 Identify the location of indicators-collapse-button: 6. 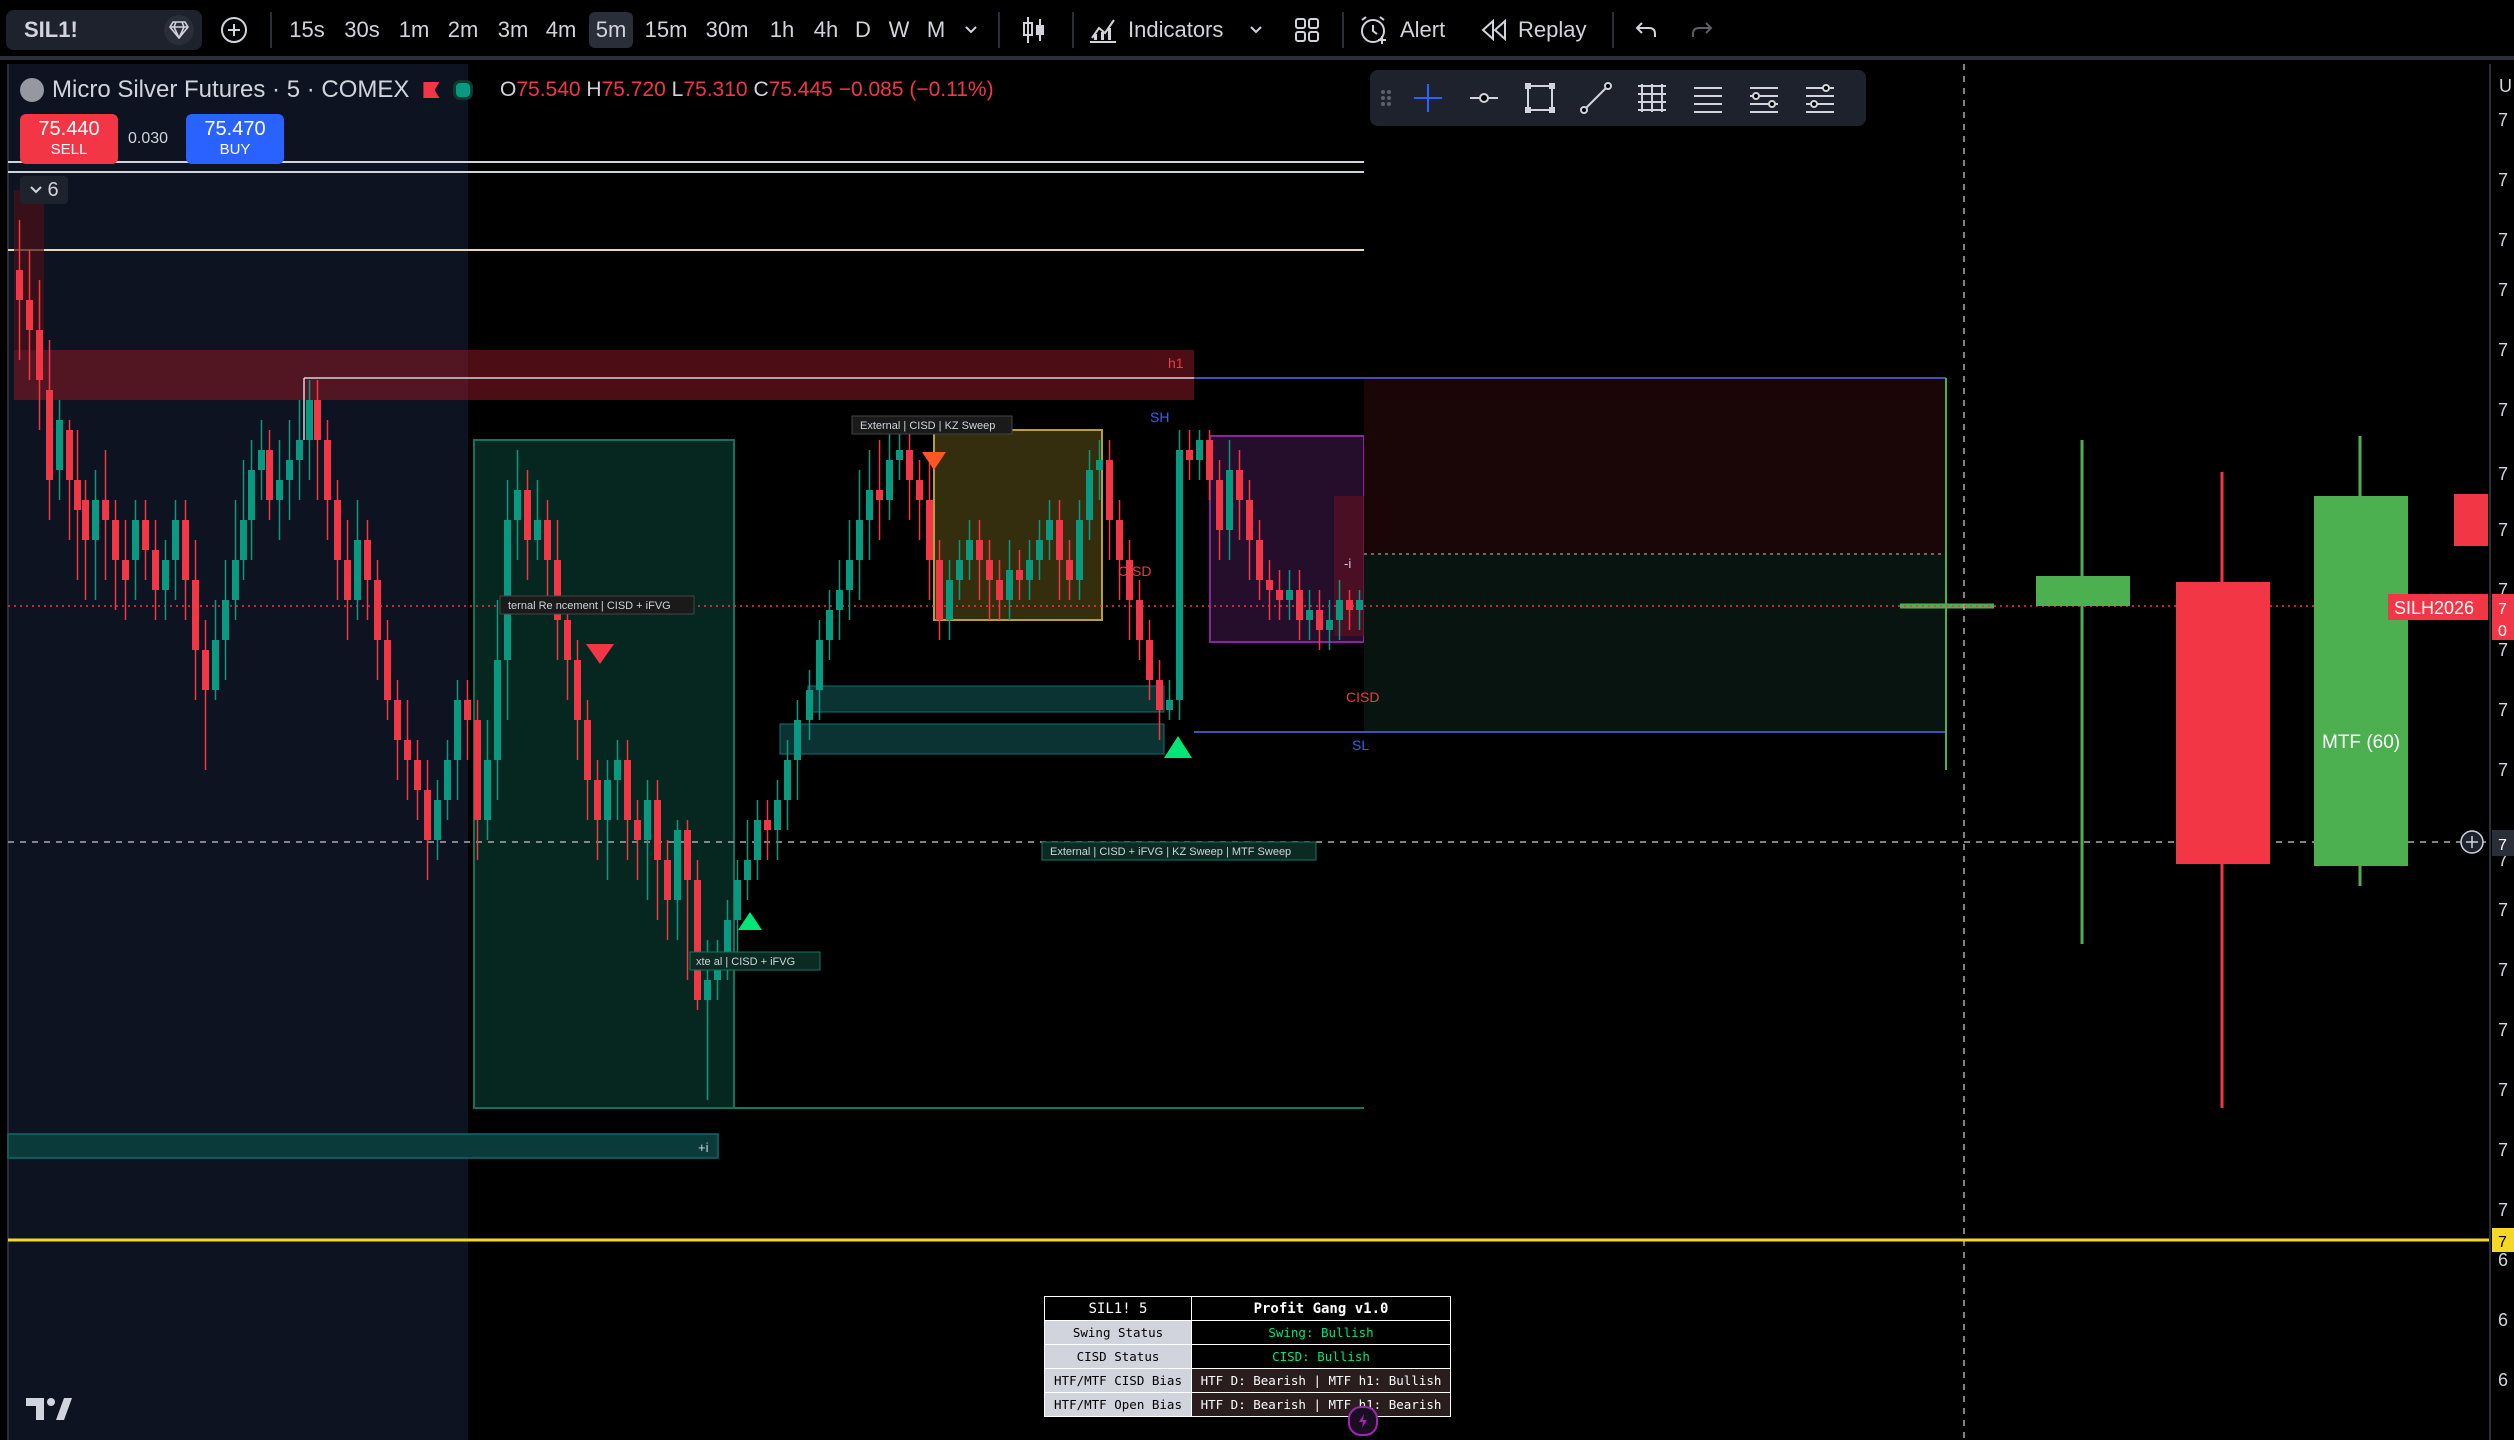
(44, 190).